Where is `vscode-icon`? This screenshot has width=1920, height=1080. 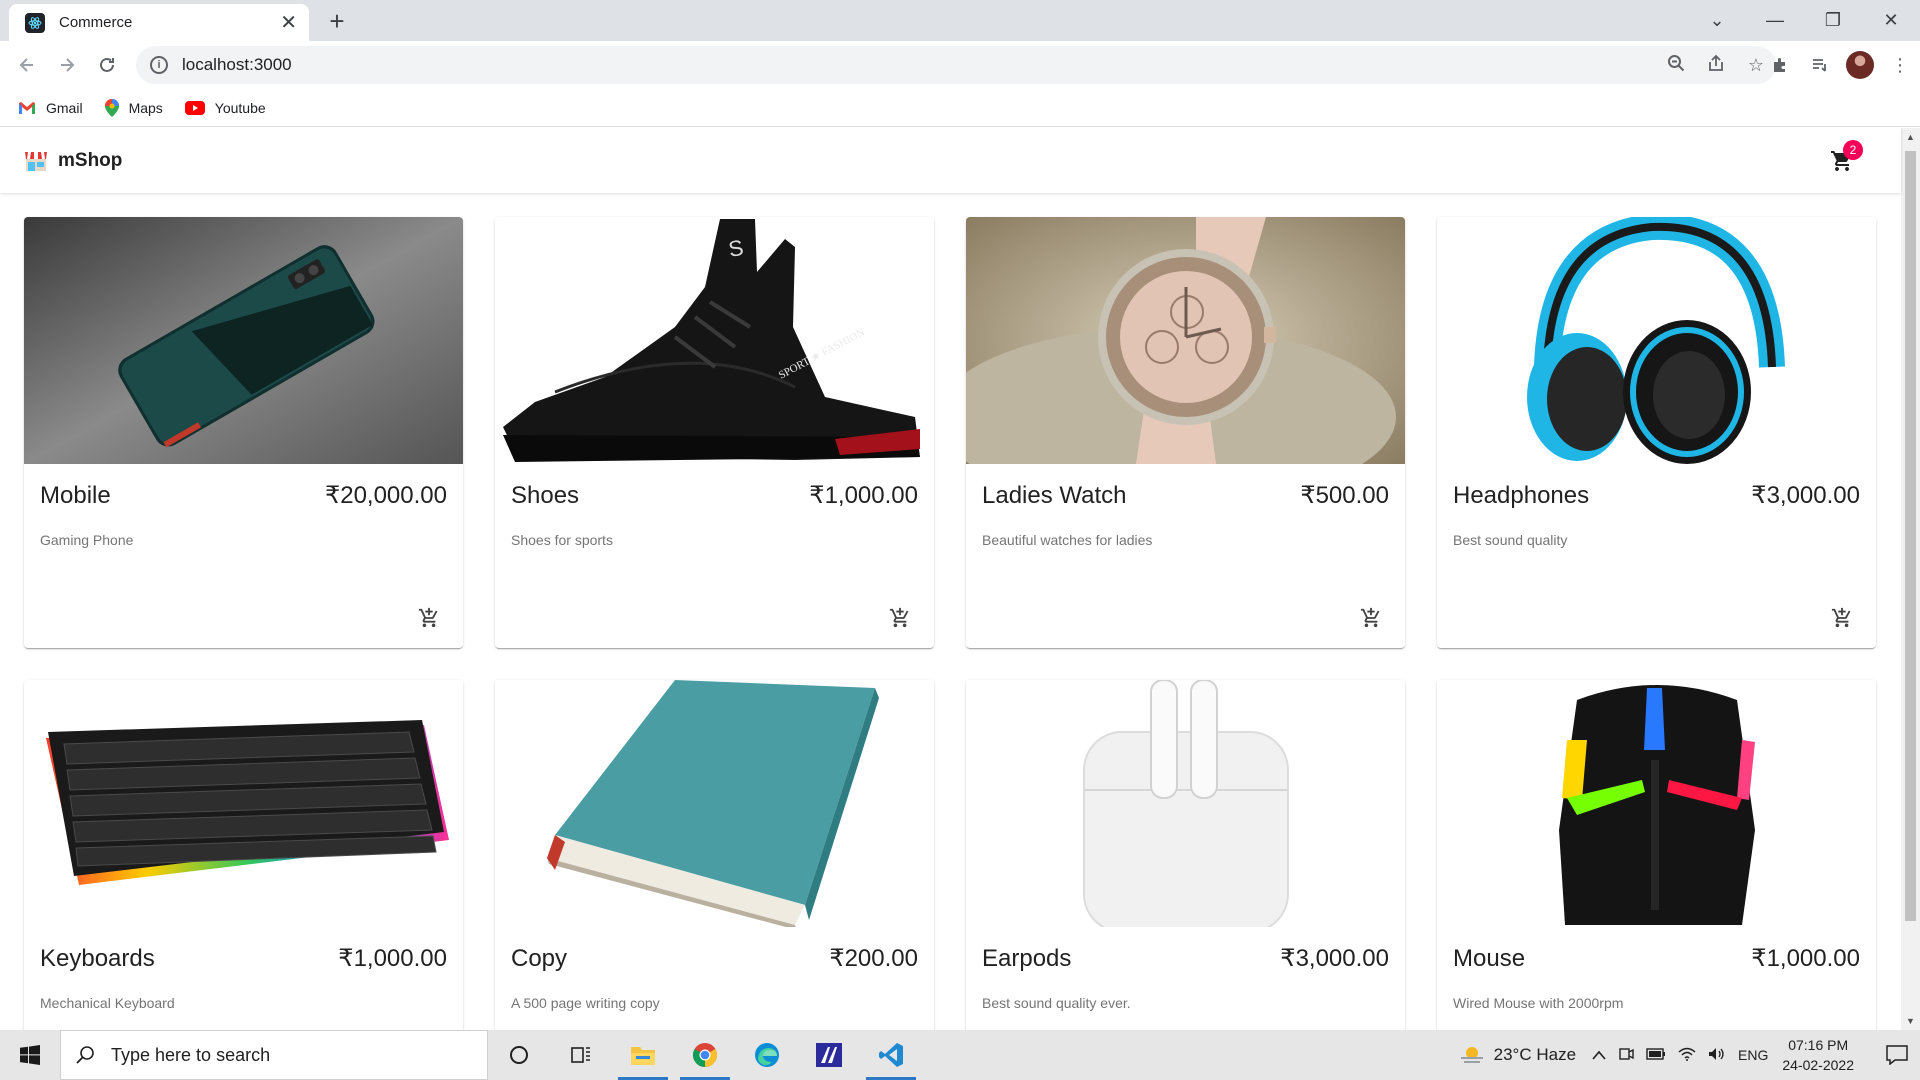
vscode-icon is located at coordinates (891, 1055).